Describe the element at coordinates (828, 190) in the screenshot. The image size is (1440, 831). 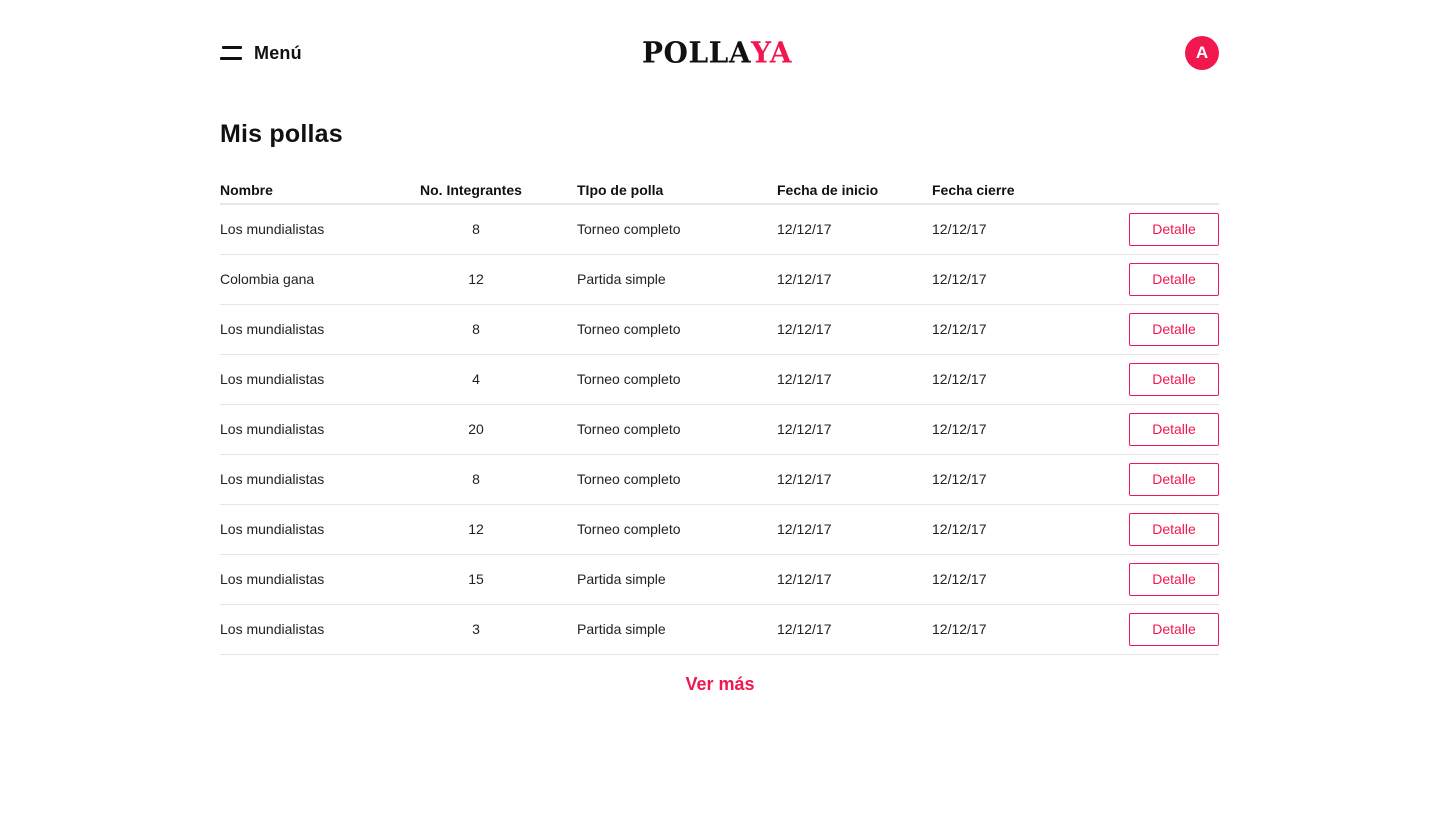
I see `column-header-inicio: Fecha de inicio` at that location.